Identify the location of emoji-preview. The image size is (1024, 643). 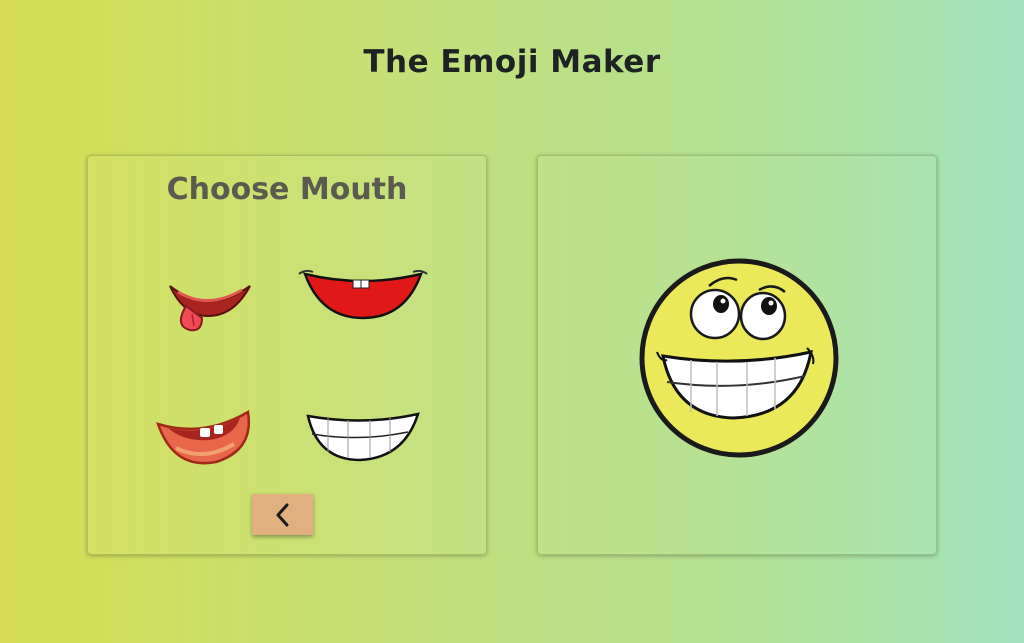
(739, 358).